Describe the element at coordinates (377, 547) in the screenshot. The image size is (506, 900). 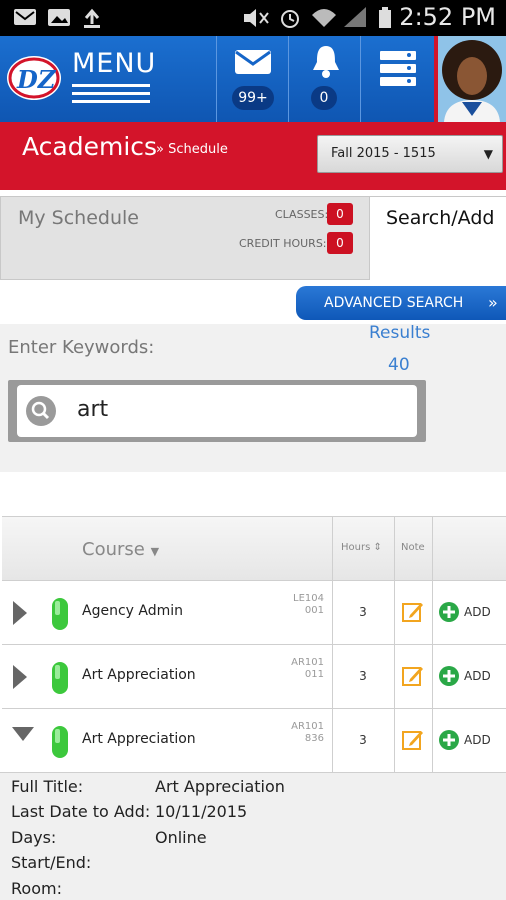
I see `sort-both-icon: ⇕` at that location.